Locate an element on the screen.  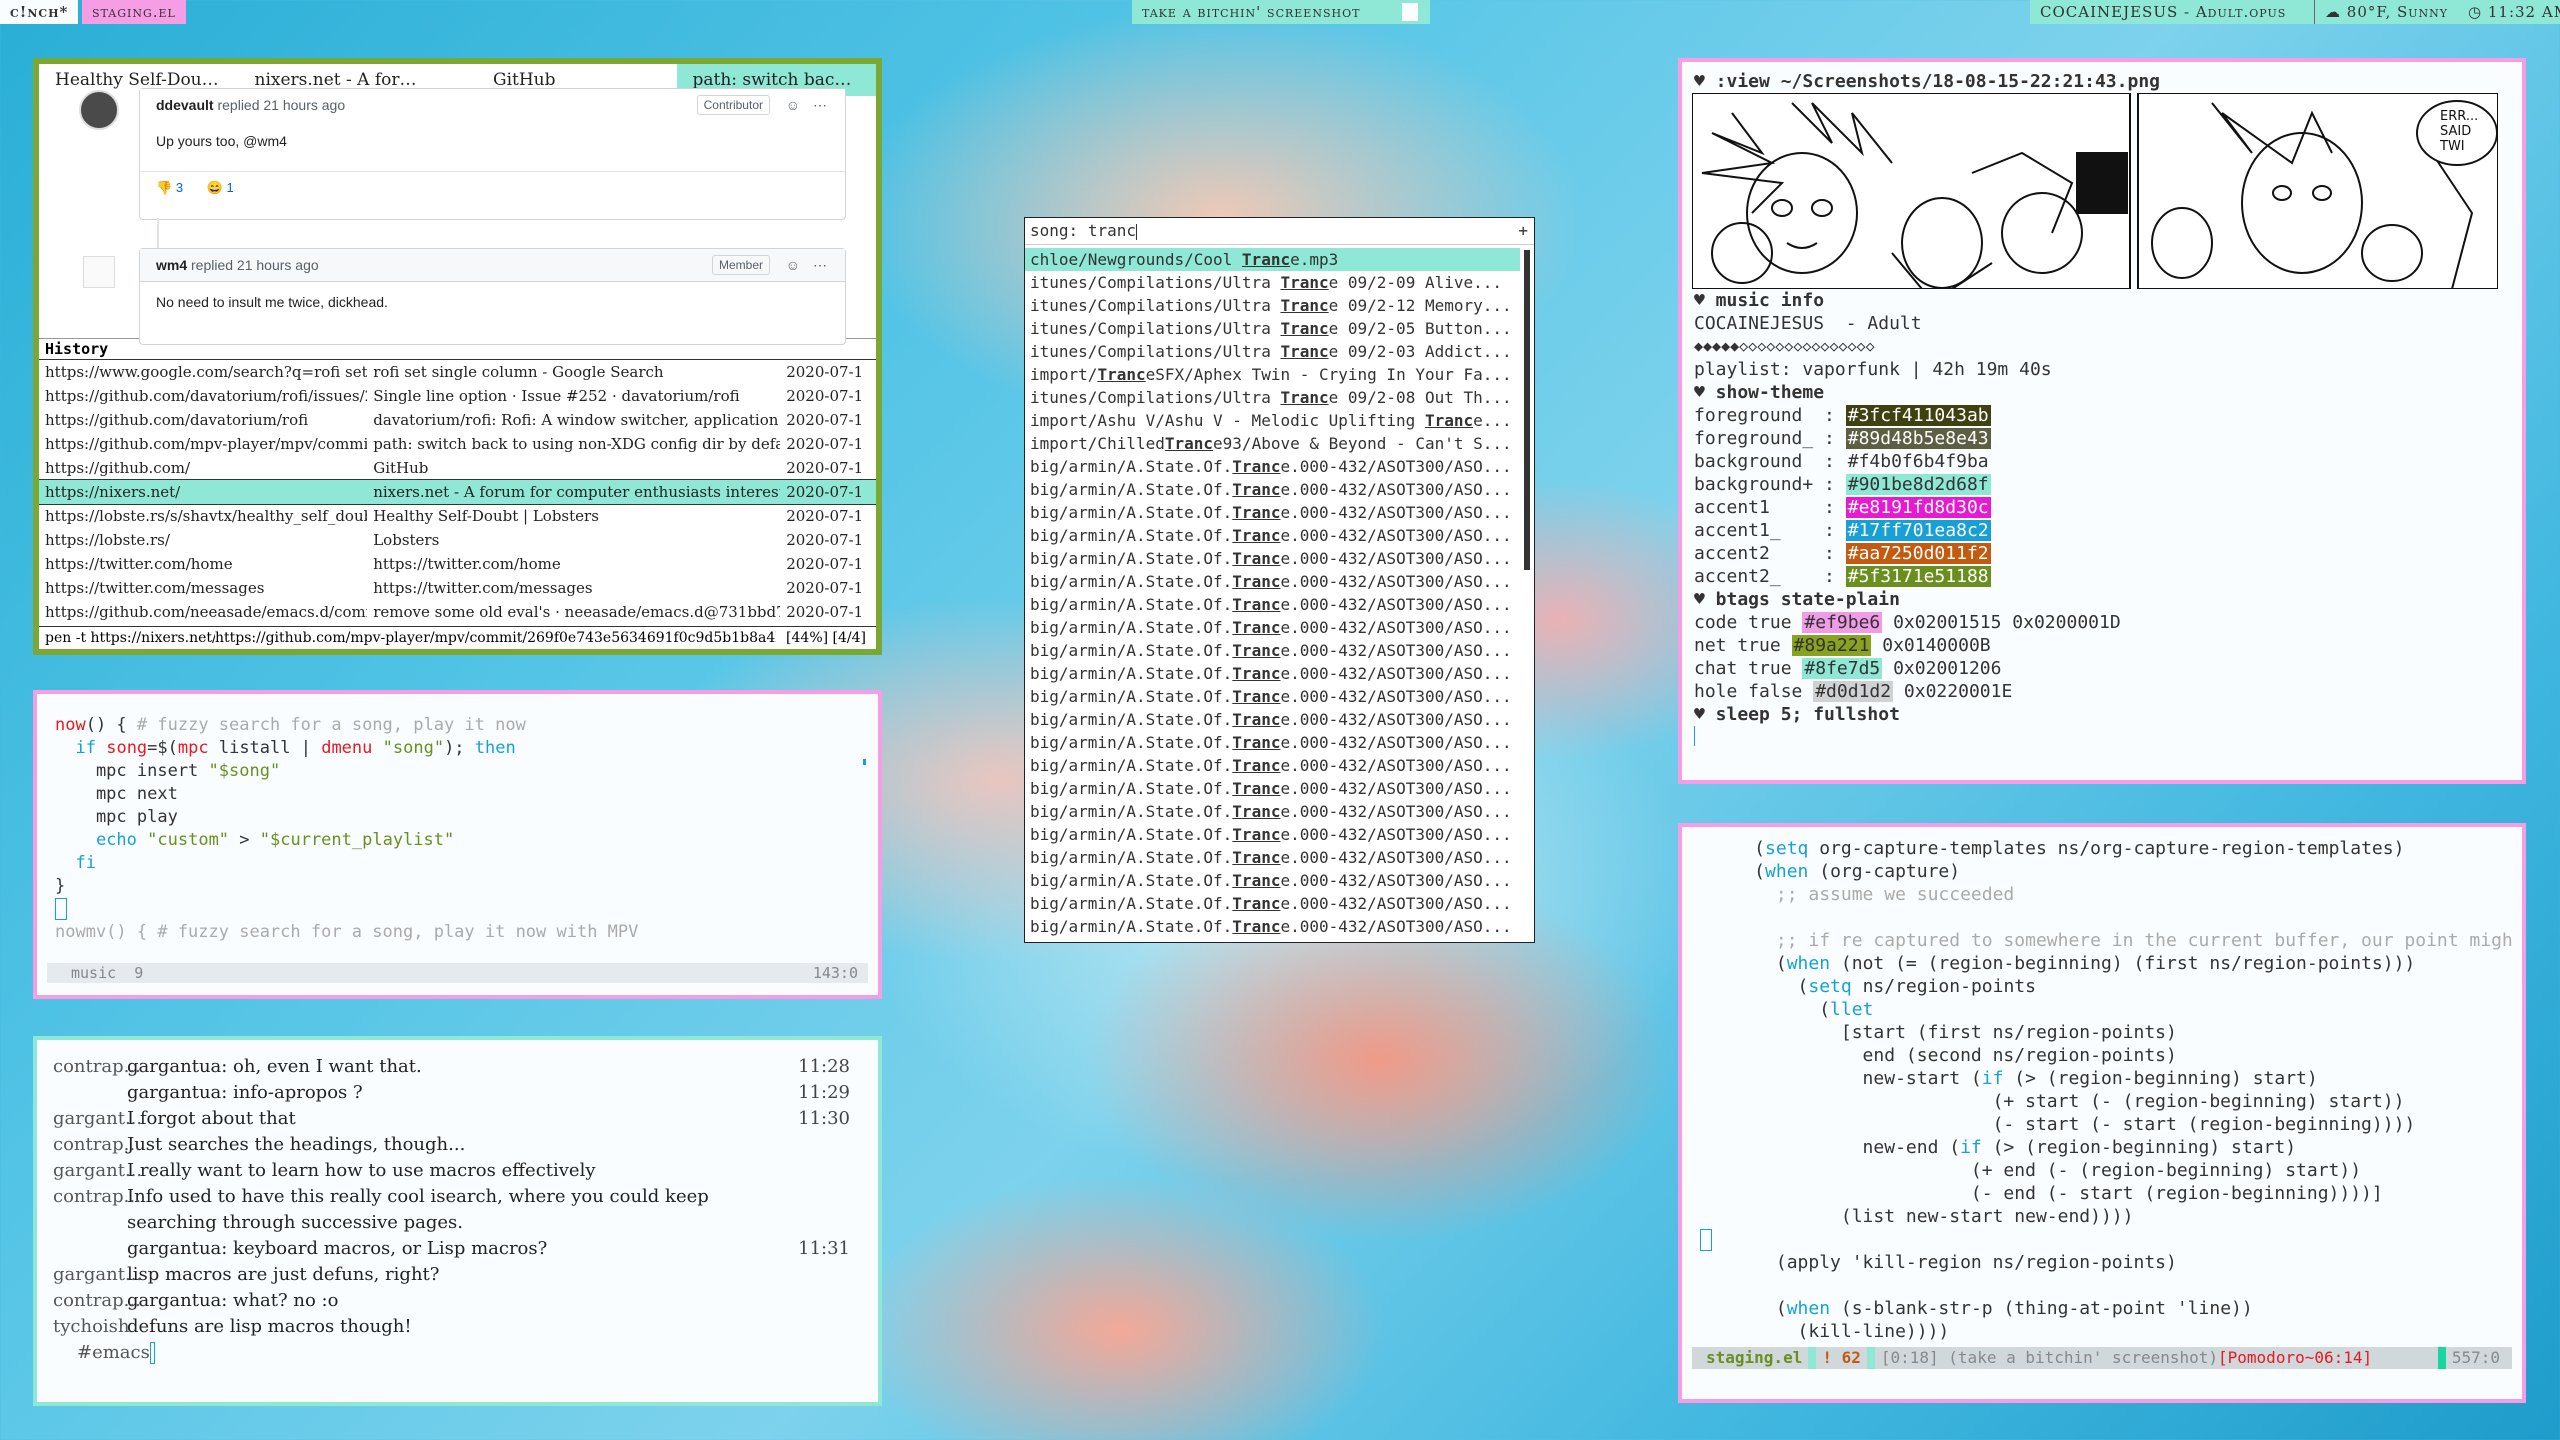
chat-input: #emacs is located at coordinates (457, 1353).